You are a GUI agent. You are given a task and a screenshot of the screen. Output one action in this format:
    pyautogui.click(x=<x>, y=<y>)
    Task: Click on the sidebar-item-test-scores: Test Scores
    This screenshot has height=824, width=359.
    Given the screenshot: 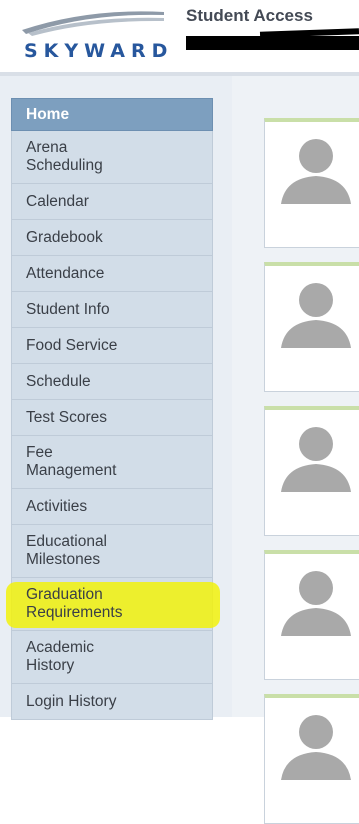 What is the action you would take?
    pyautogui.click(x=112, y=418)
    